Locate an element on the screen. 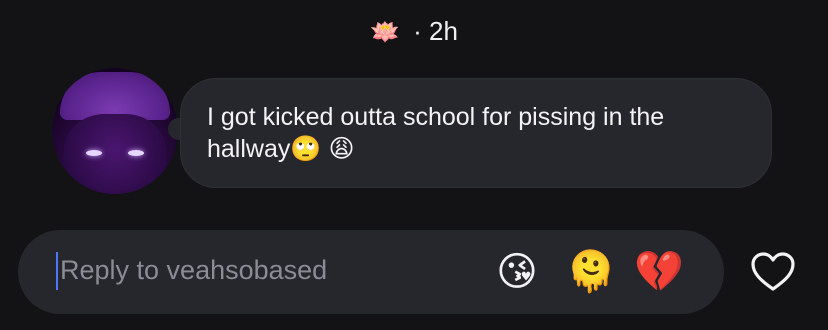  avatar-cap is located at coordinates (115, 96).